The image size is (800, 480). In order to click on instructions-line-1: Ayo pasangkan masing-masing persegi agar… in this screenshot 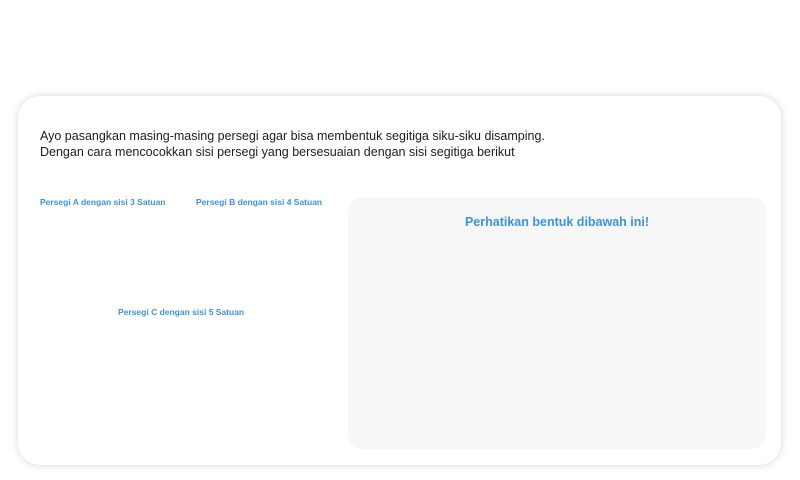, I will do `click(292, 136)`.